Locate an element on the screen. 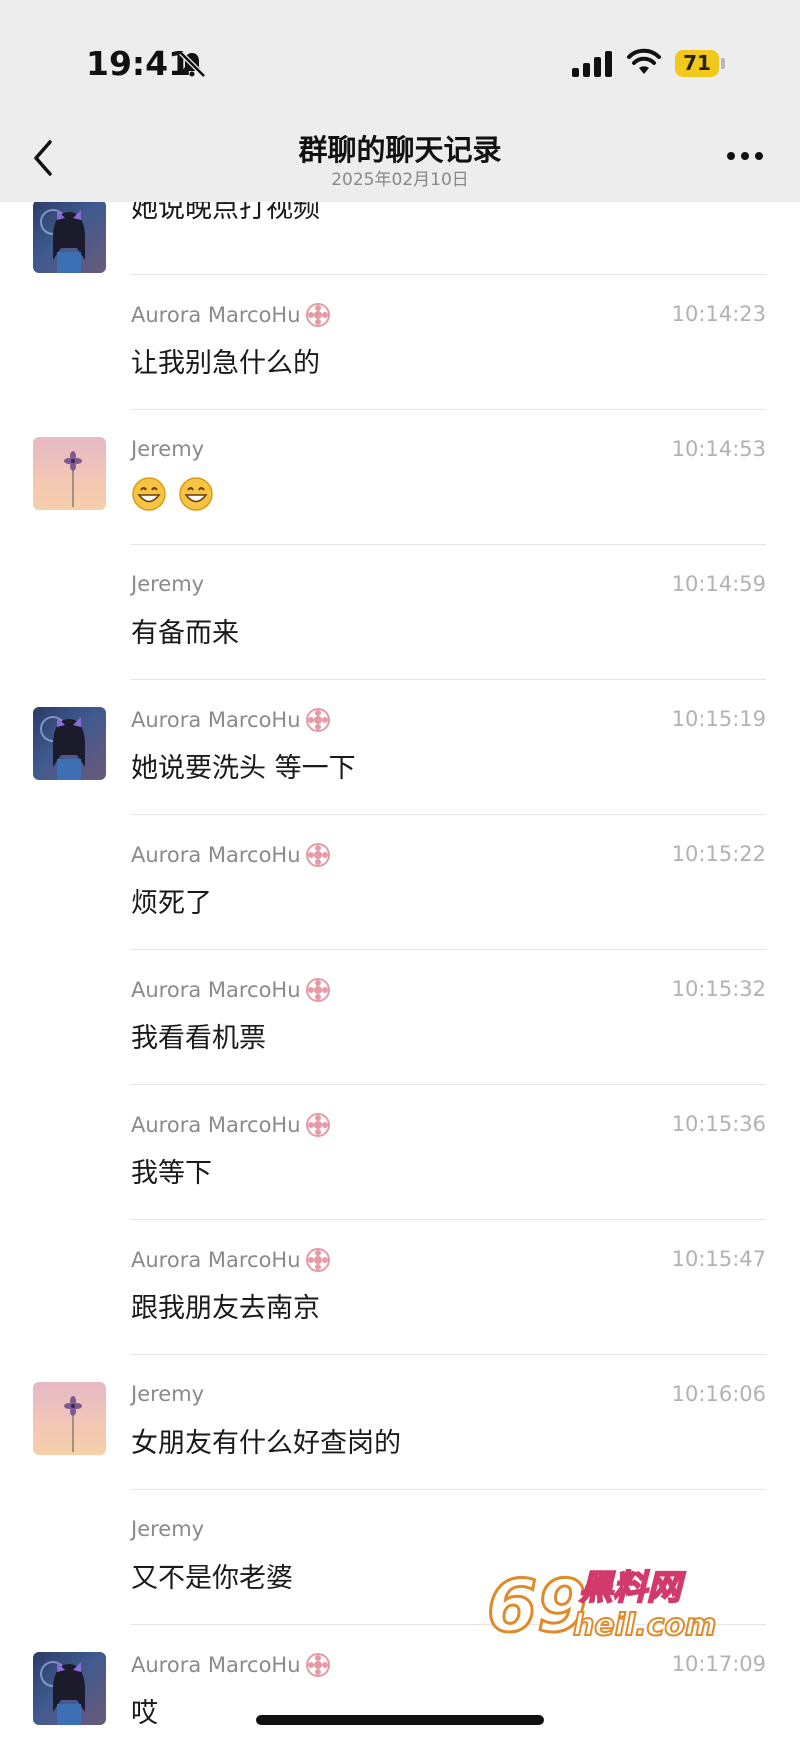  message-text: 她说要洗头 等一下 is located at coordinates (243, 768).